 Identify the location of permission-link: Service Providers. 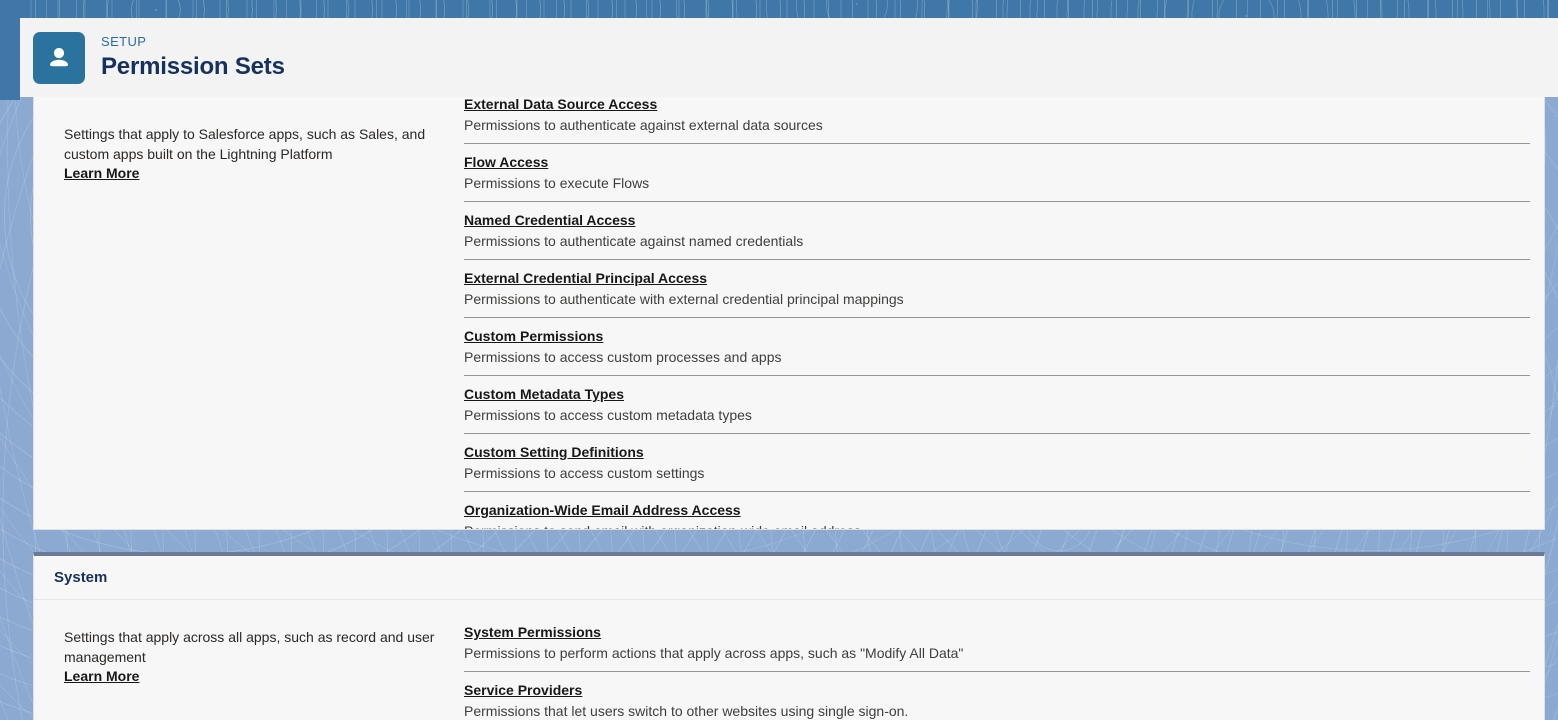
(523, 690).